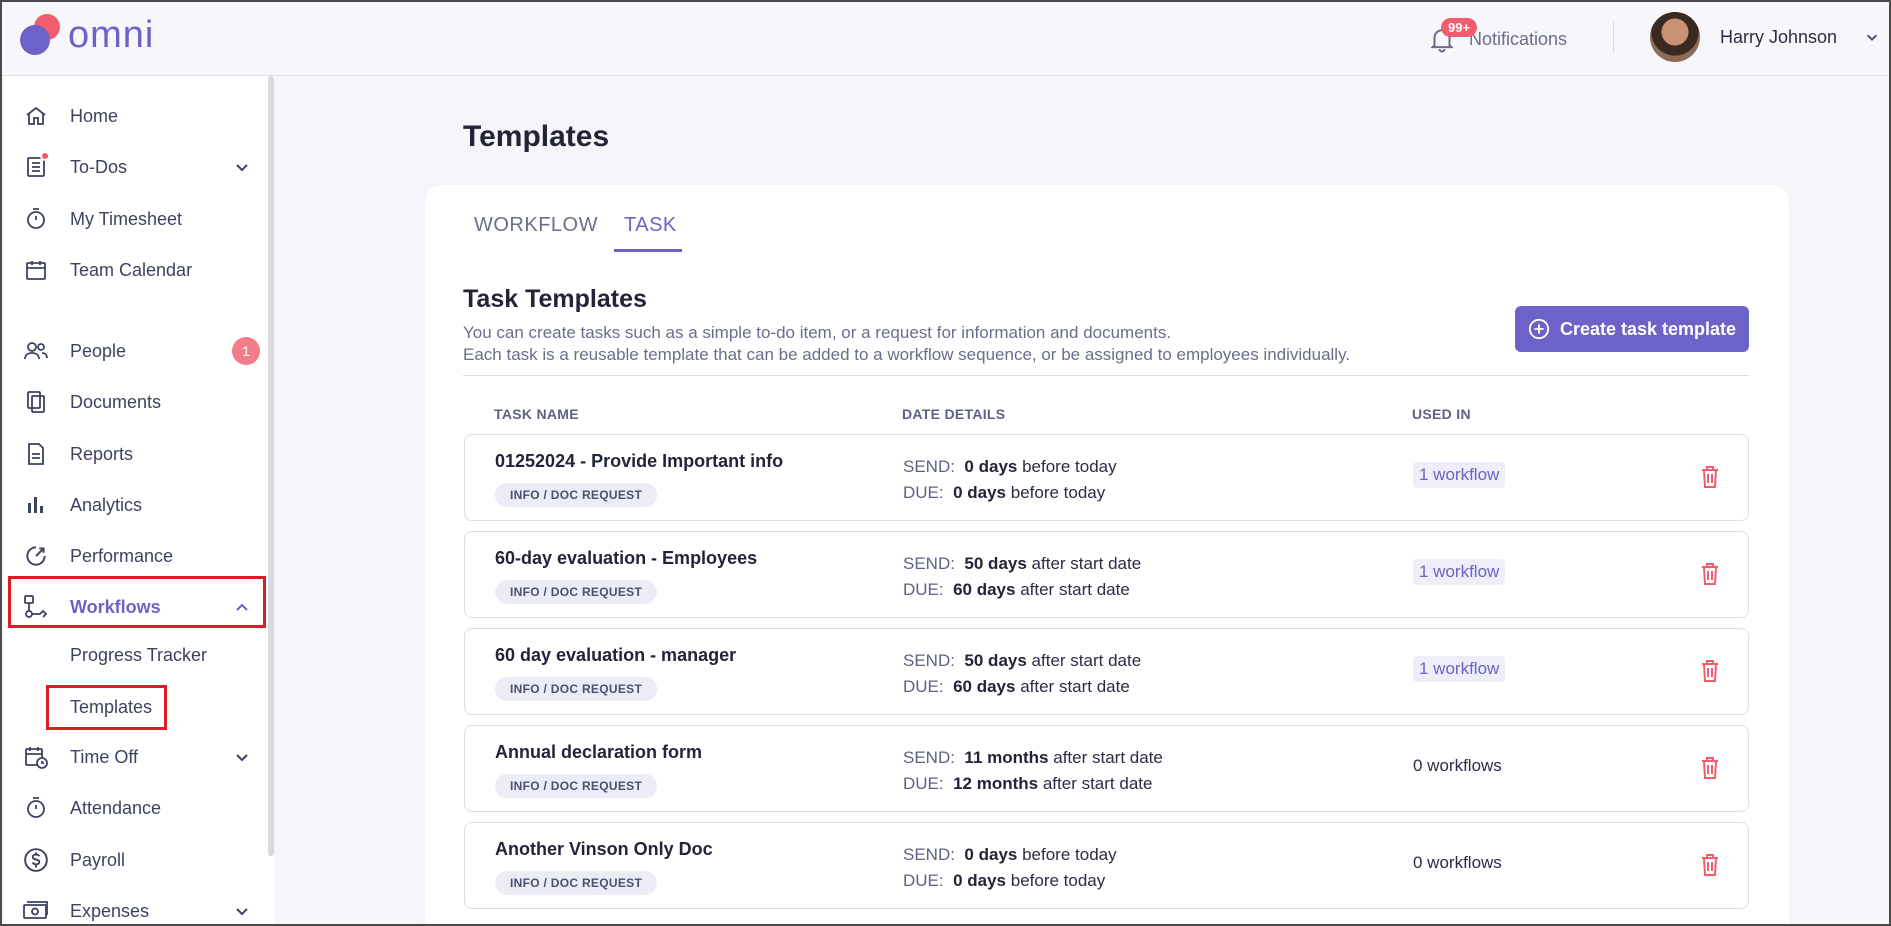  I want to click on sidebar-subitem-progress-tracker: Progress Tracker, so click(138, 655).